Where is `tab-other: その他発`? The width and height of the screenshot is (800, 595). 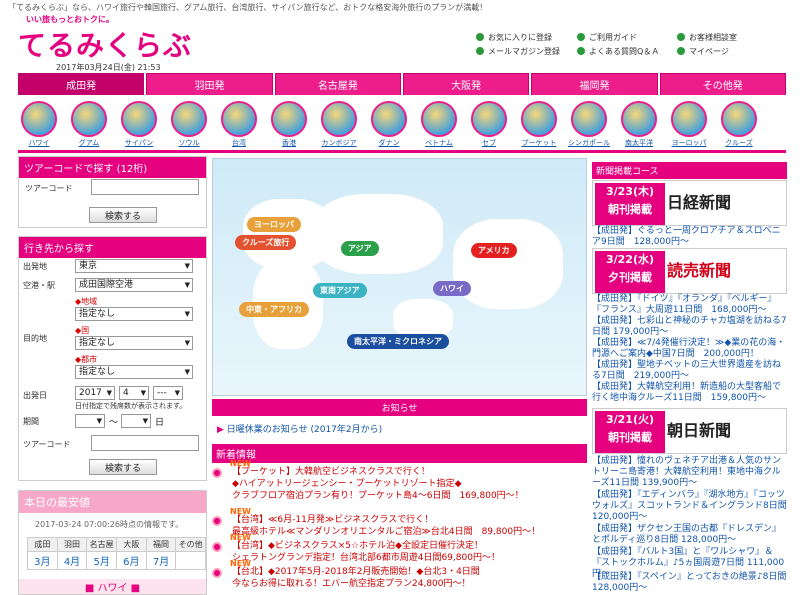 tab-other: その他発 is located at coordinates (722, 84).